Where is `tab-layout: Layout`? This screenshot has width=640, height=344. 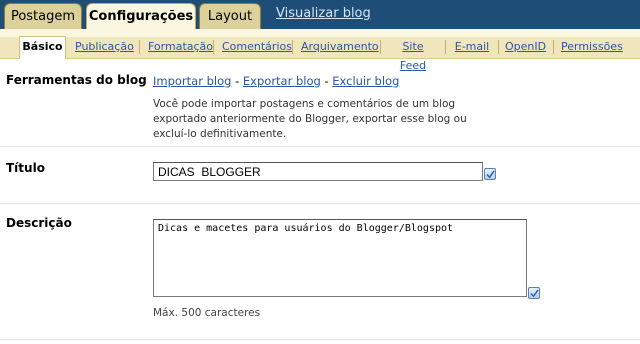 tab-layout: Layout is located at coordinates (230, 16).